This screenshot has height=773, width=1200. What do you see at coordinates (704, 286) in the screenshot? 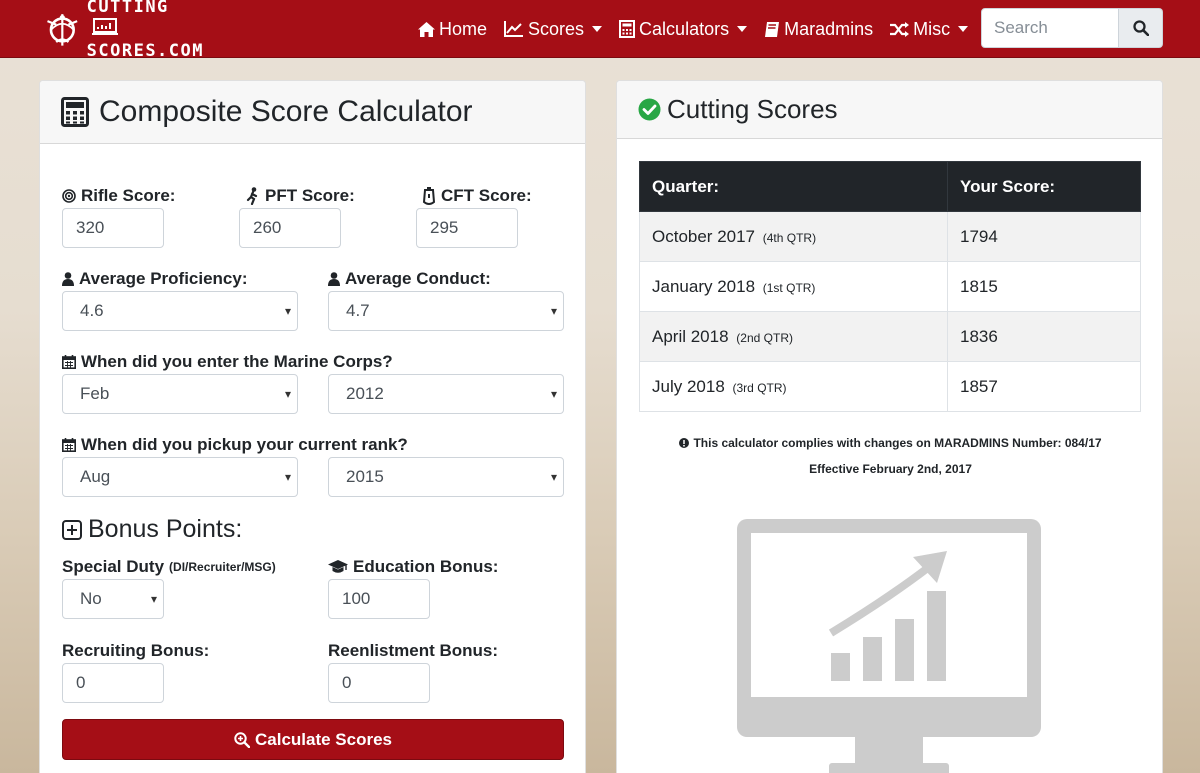
I see `quarter-name: January 2018` at bounding box center [704, 286].